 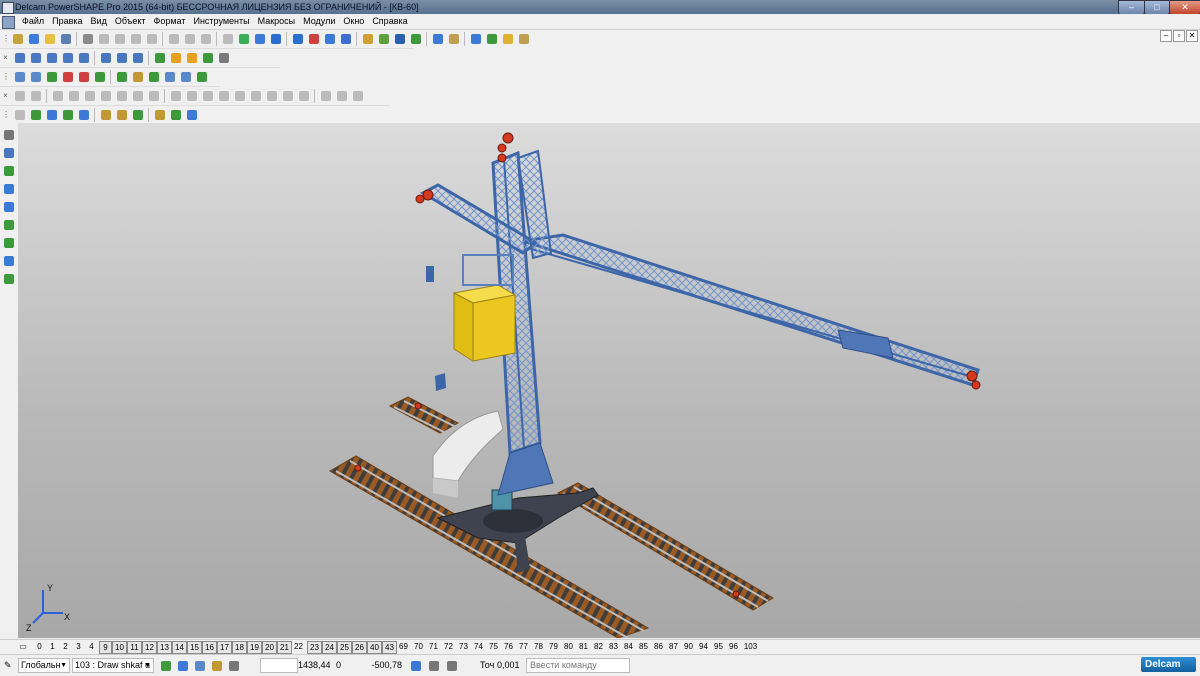 What do you see at coordinates (254, 647) in the screenshot?
I see `level-button: 19` at bounding box center [254, 647].